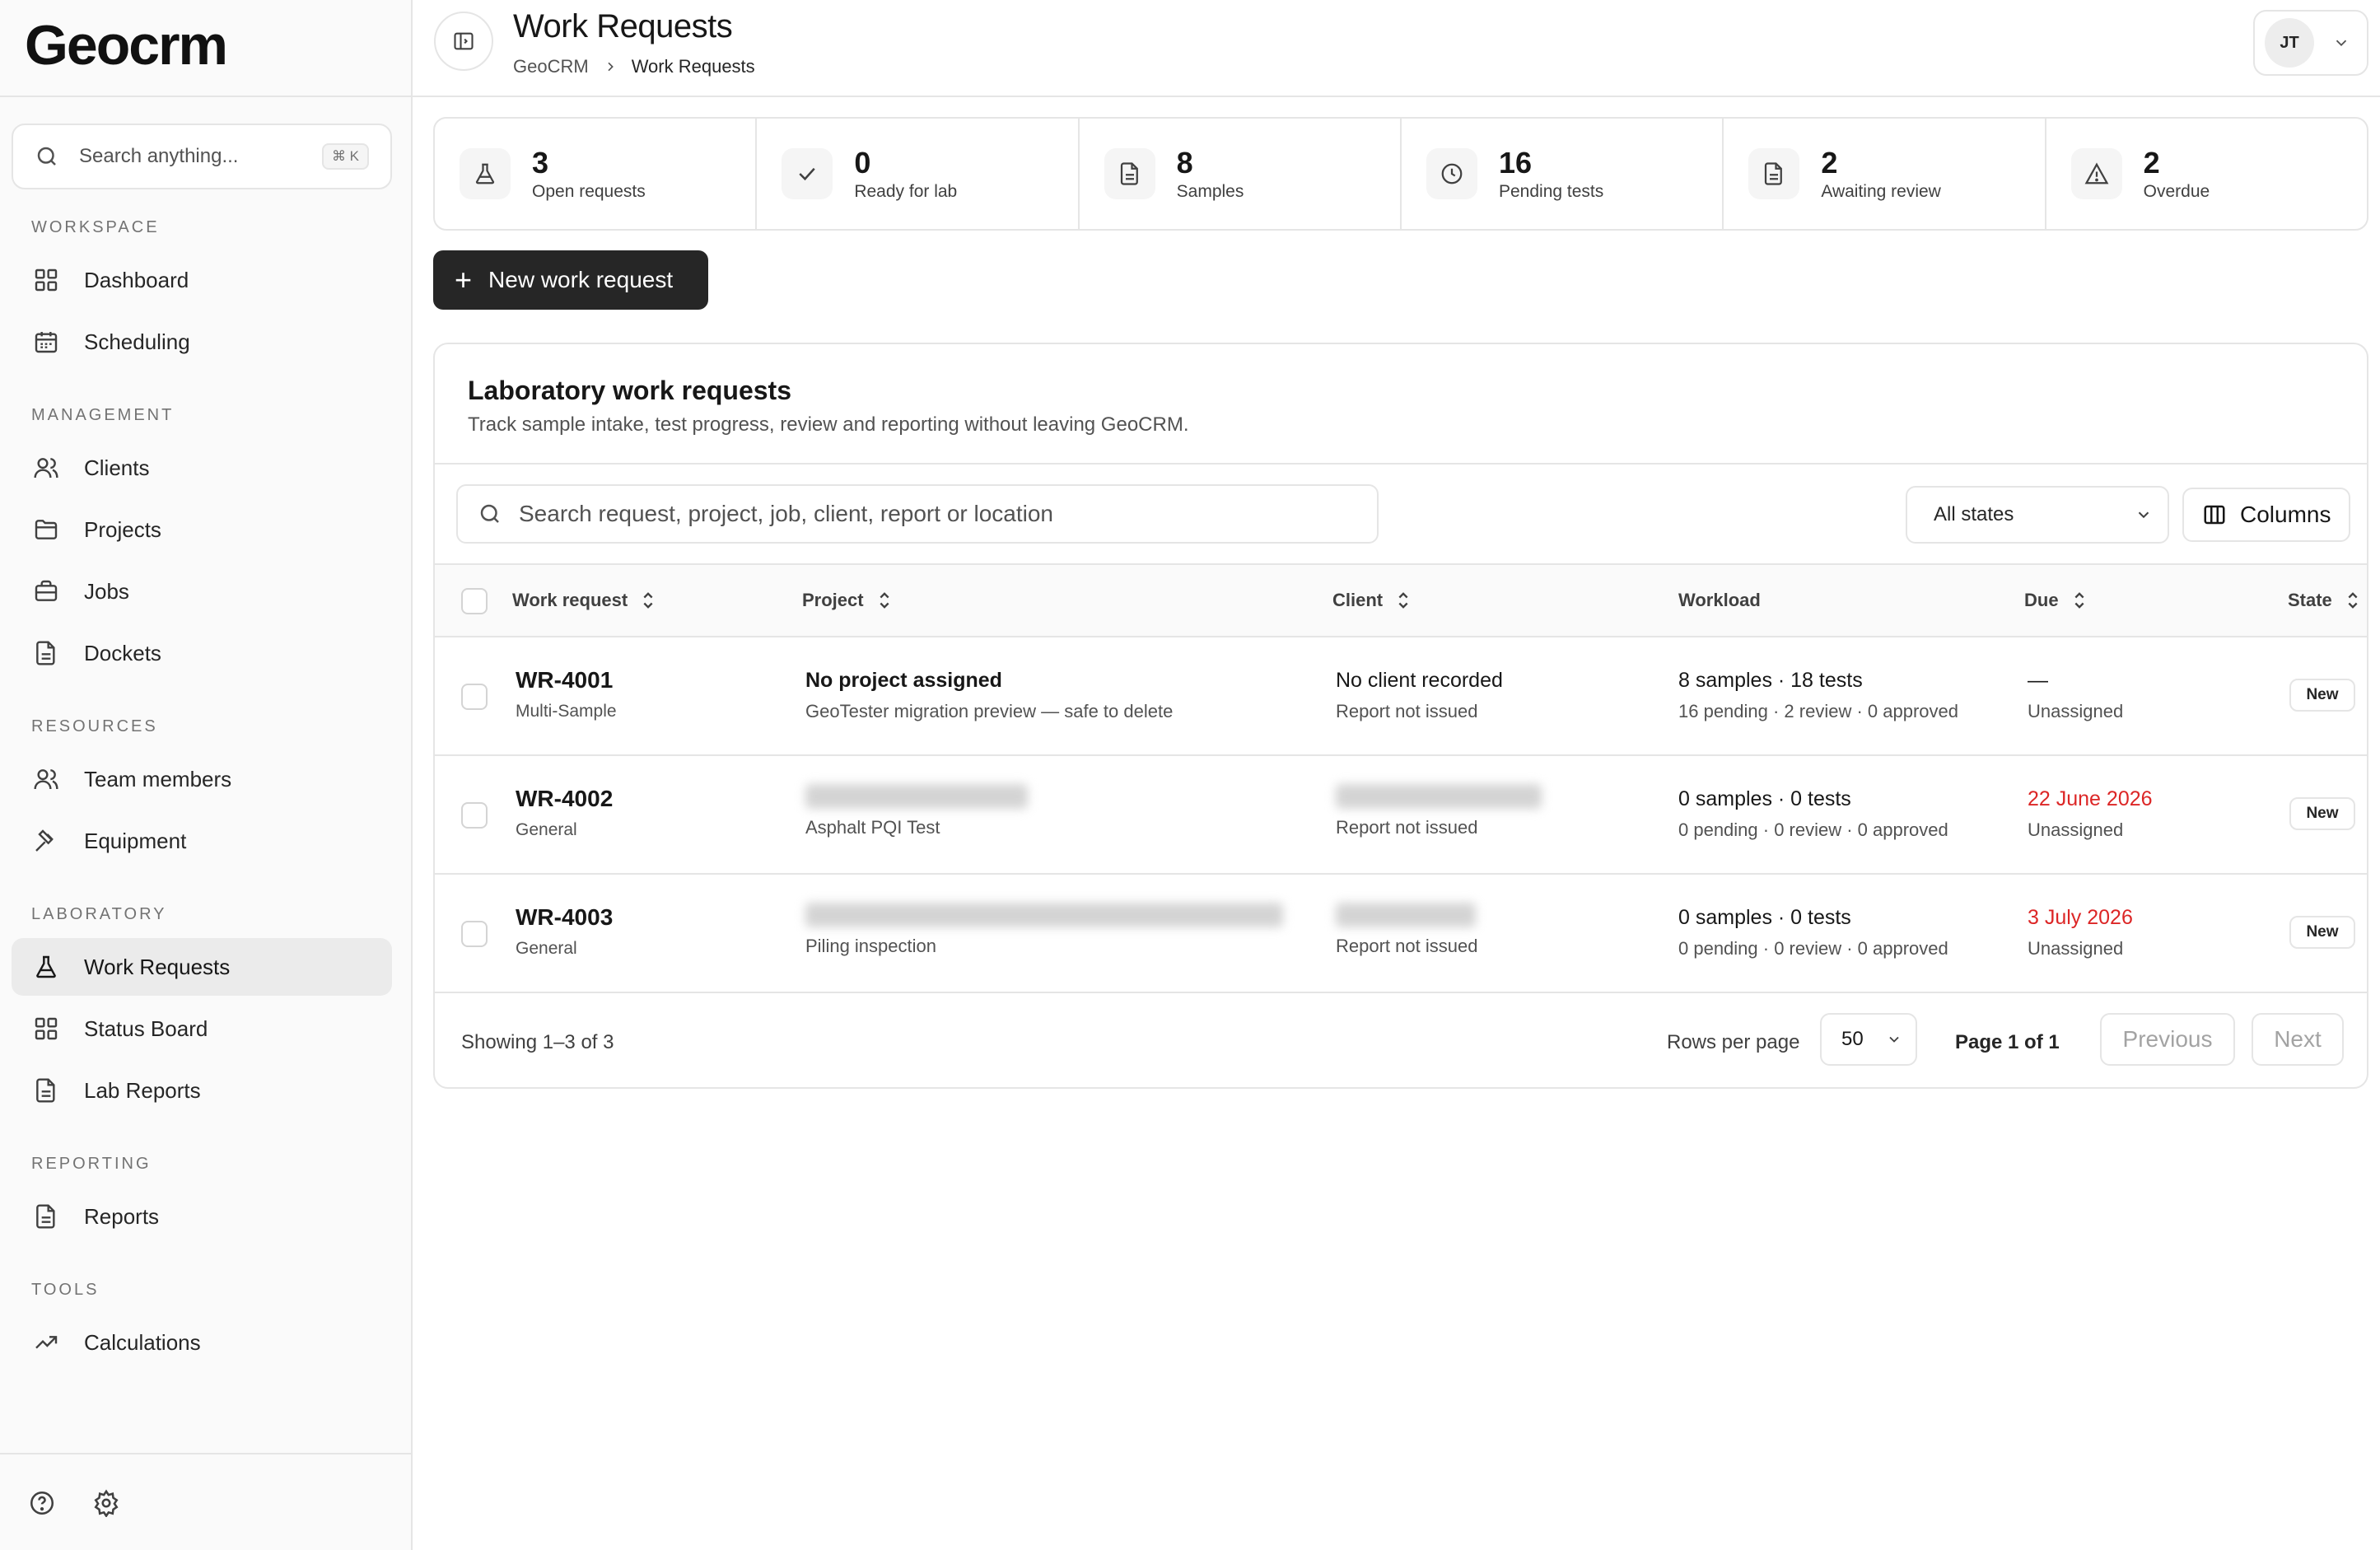 This screenshot has height=1550, width=2380. Describe the element at coordinates (122, 652) in the screenshot. I see `sidebar-item-label: Dockets` at that location.